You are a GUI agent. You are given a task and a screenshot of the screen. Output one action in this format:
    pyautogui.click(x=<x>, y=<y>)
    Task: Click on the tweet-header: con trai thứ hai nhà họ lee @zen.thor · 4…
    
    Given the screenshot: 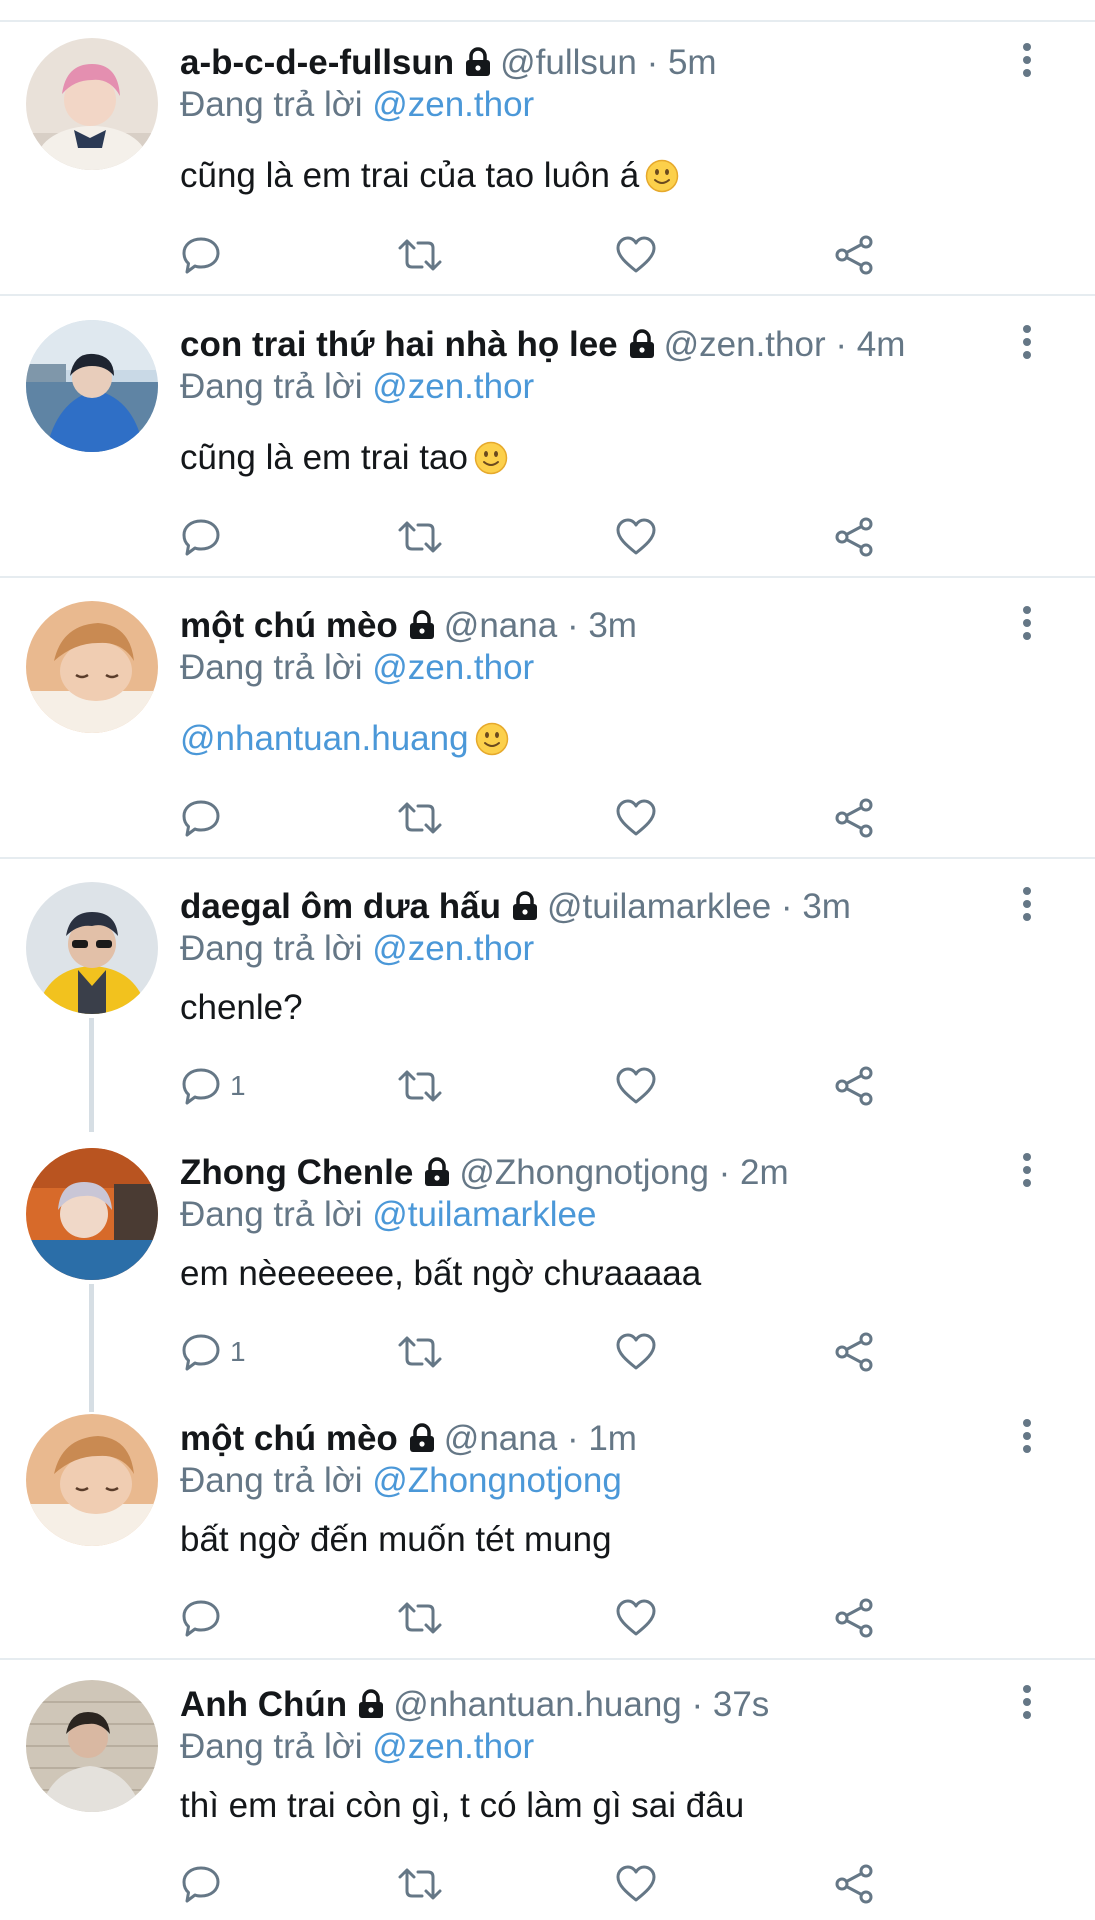 What is the action you would take?
    pyautogui.click(x=542, y=345)
    